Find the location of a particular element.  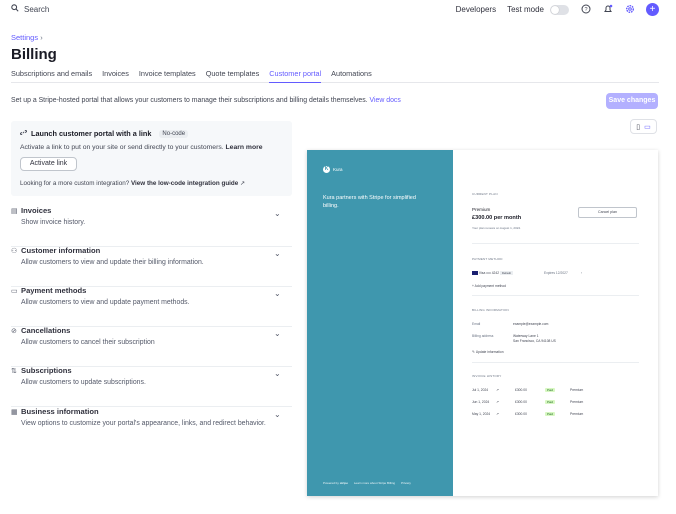

tab-automations: Automations is located at coordinates (351, 76).